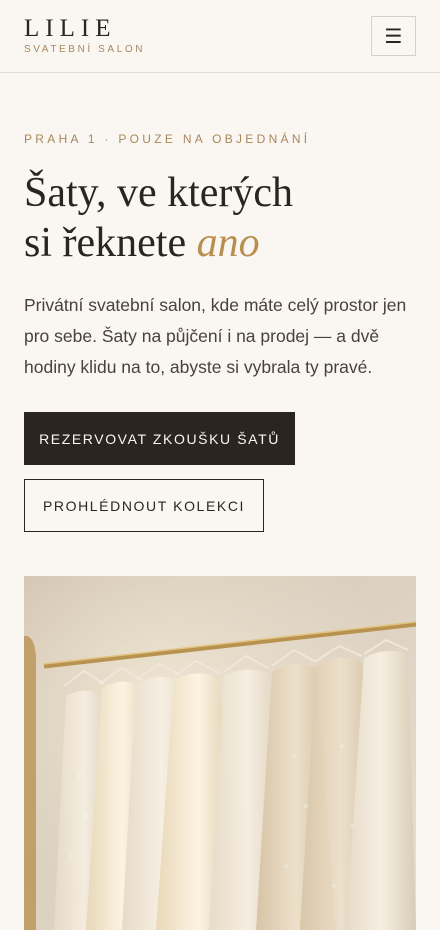 The height and width of the screenshot is (930, 440). Describe the element at coordinates (144, 505) in the screenshot. I see `browse-collection-button: PROHLÉDNOUT KOLEKCI` at that location.